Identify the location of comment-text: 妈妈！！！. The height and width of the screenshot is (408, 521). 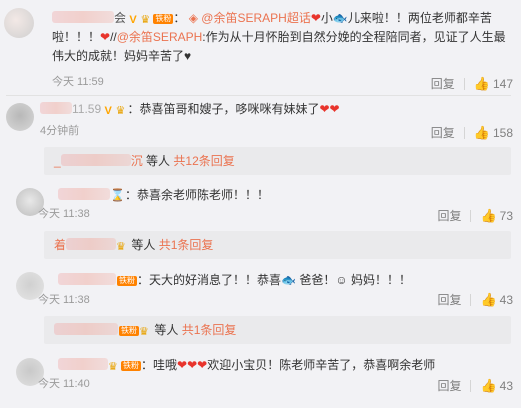
(380, 280).